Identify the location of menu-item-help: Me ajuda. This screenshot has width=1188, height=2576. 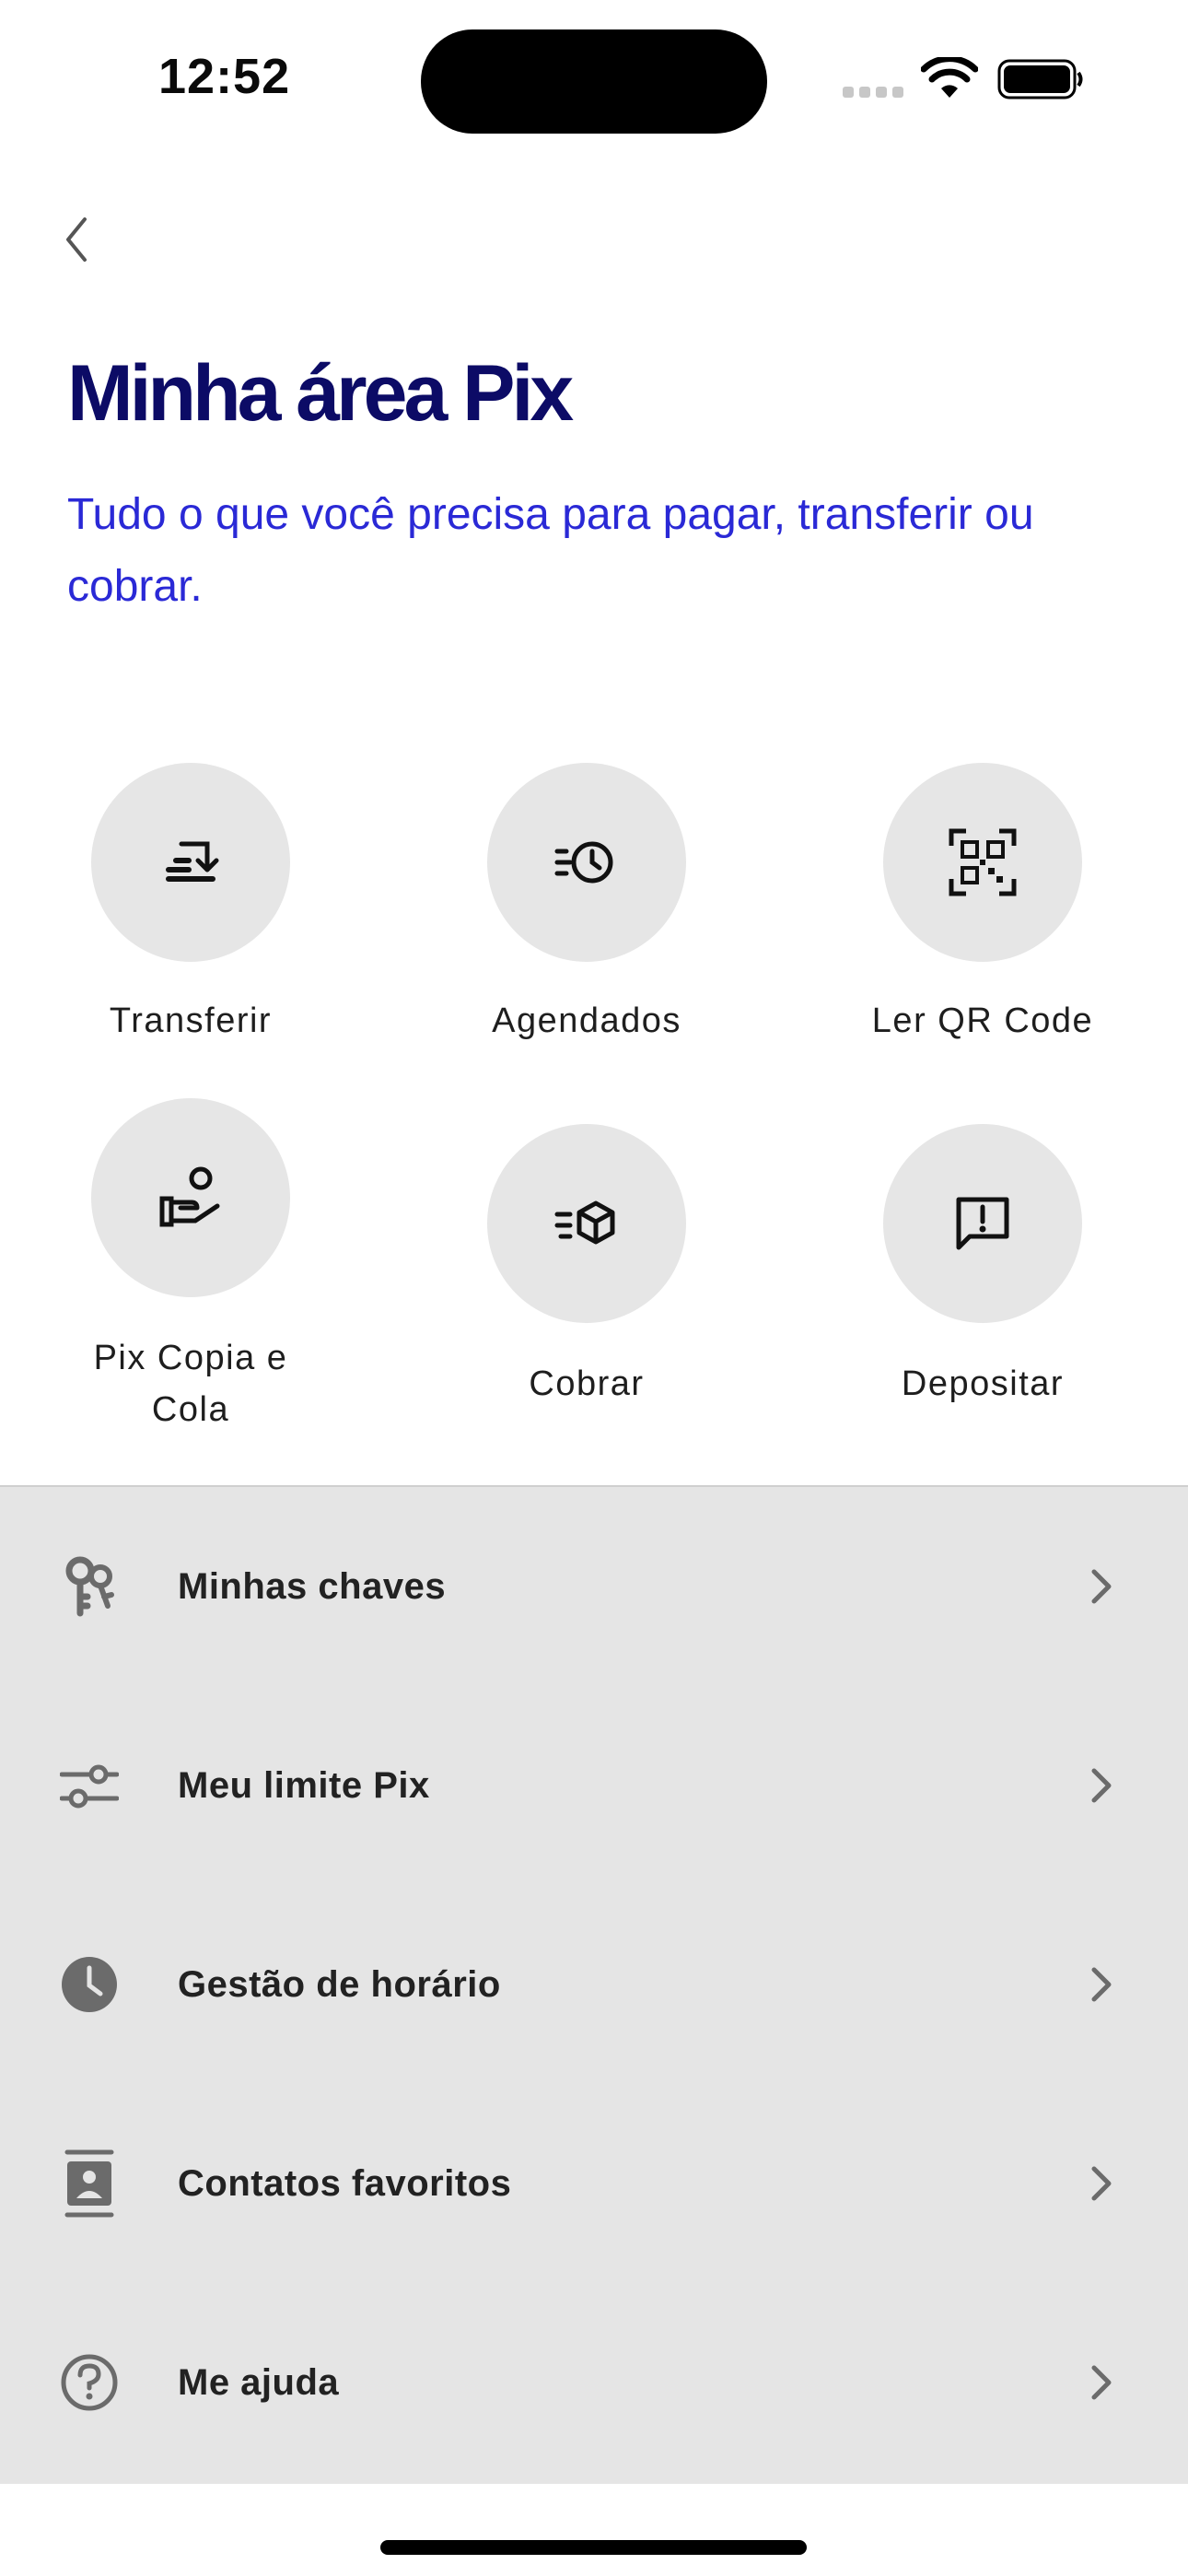
(594, 2382).